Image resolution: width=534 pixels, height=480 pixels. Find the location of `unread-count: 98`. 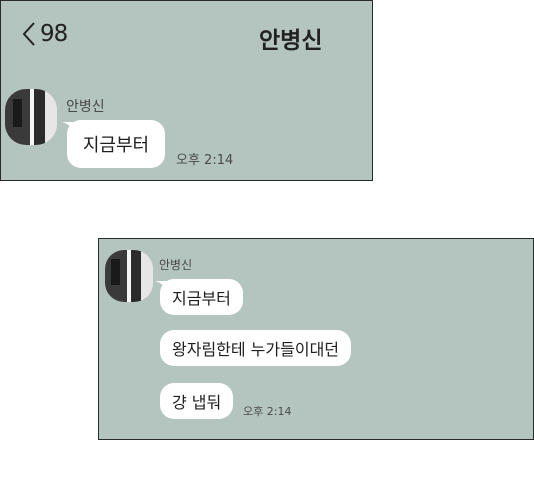

unread-count: 98 is located at coordinates (54, 34).